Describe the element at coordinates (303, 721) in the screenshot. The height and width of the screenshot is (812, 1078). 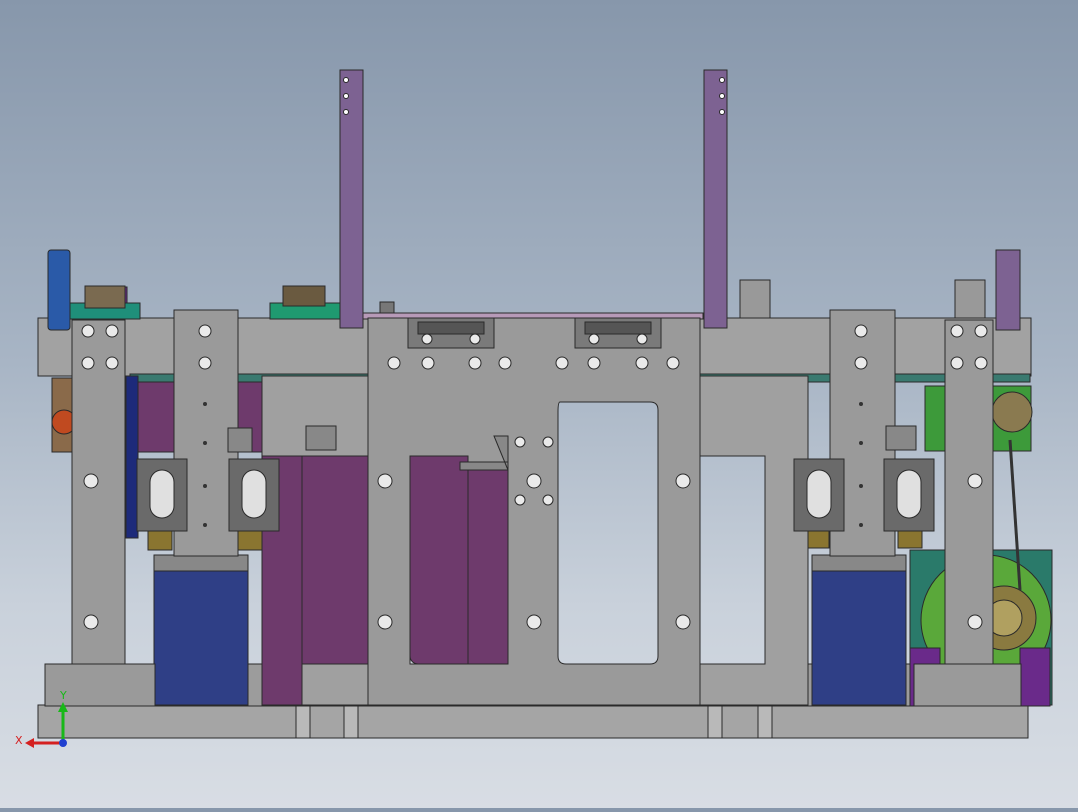
I see `base-foot-left` at that location.